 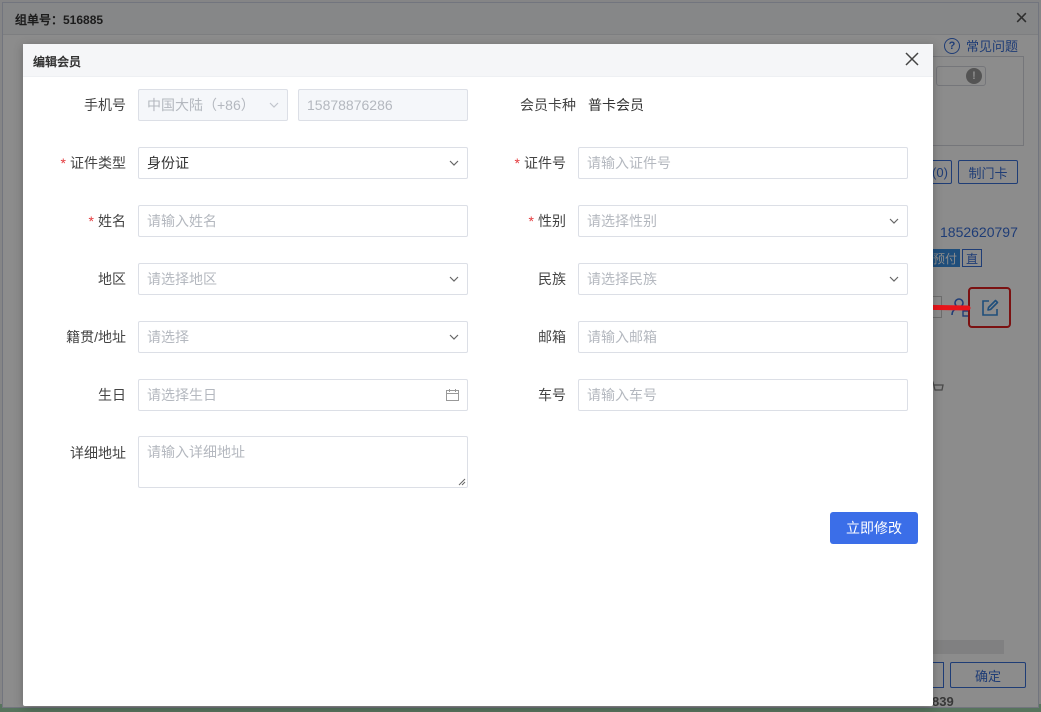 I want to click on ethnicity-label: 民族, so click(x=552, y=279).